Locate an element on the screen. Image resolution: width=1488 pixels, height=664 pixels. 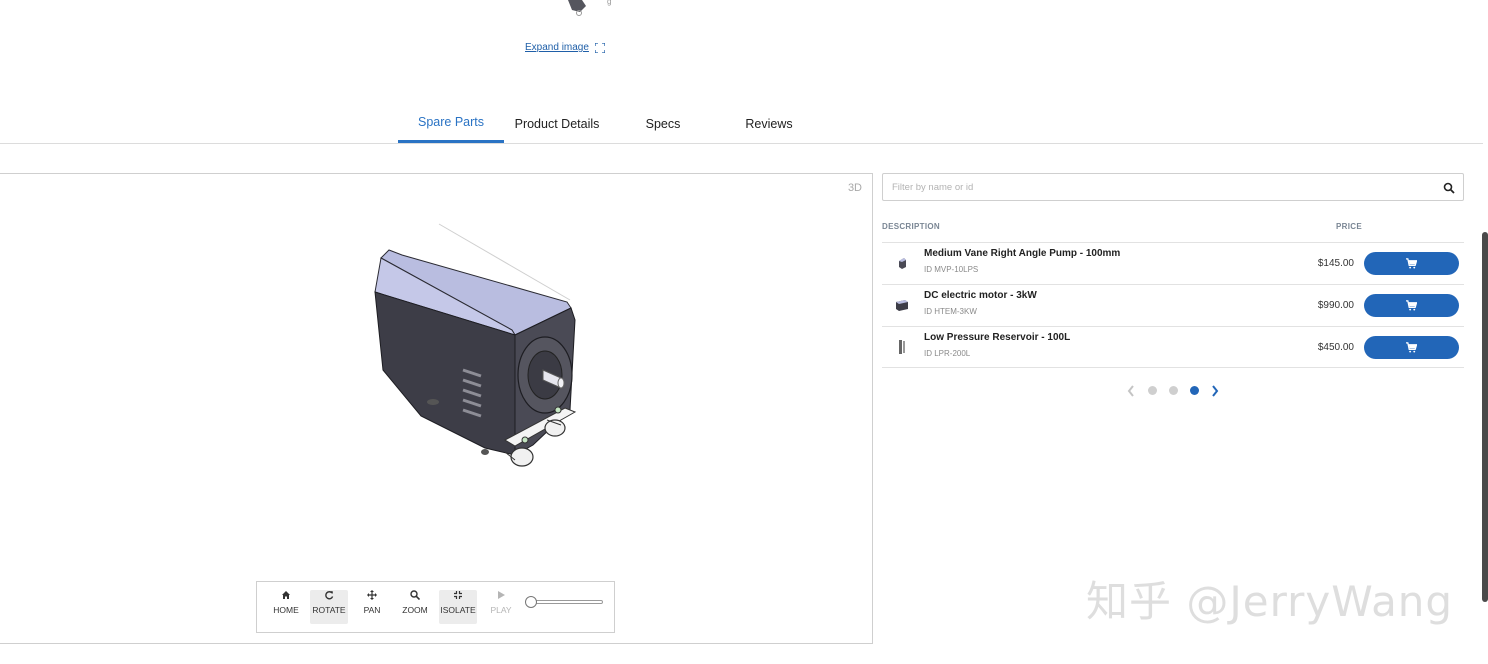
part-id: ID HTEM-3KW is located at coordinates (950, 311).